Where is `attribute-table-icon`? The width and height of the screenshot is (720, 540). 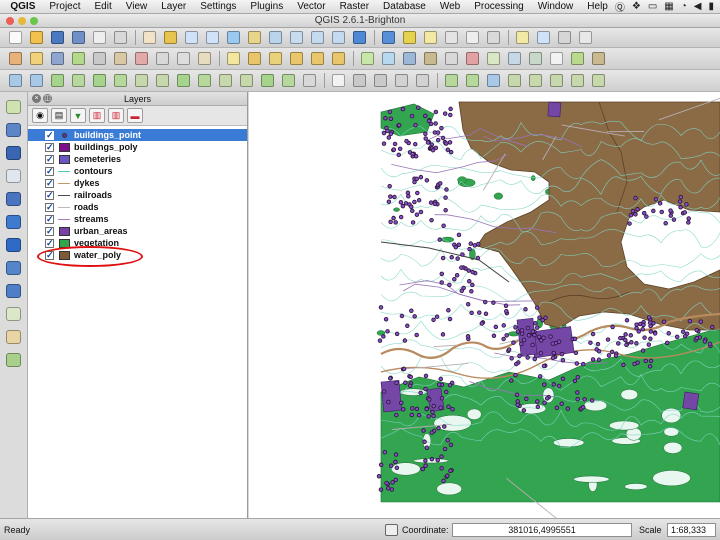 attribute-table-icon is located at coordinates (472, 37).